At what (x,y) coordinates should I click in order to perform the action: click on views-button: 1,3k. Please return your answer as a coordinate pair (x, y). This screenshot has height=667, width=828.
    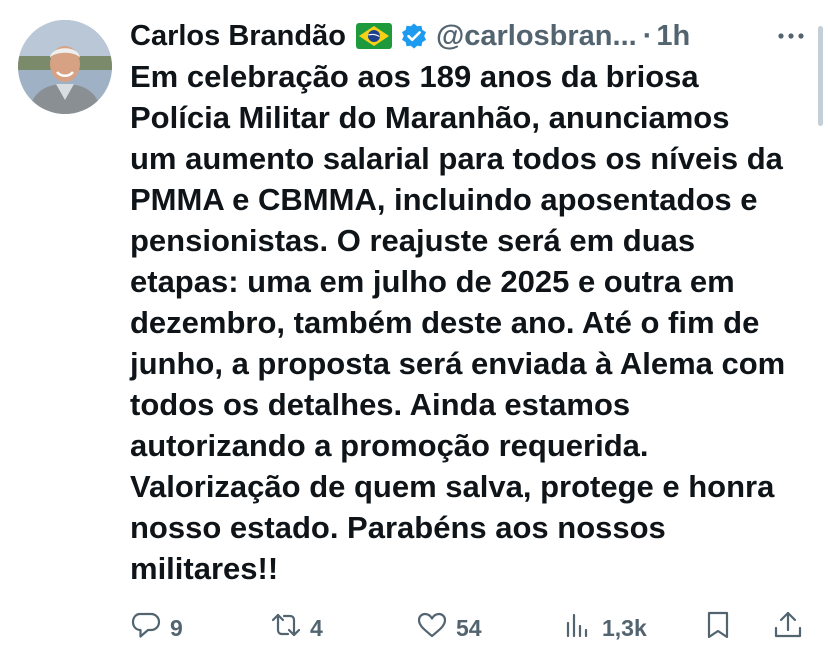
    Looking at the image, I should click on (604, 628).